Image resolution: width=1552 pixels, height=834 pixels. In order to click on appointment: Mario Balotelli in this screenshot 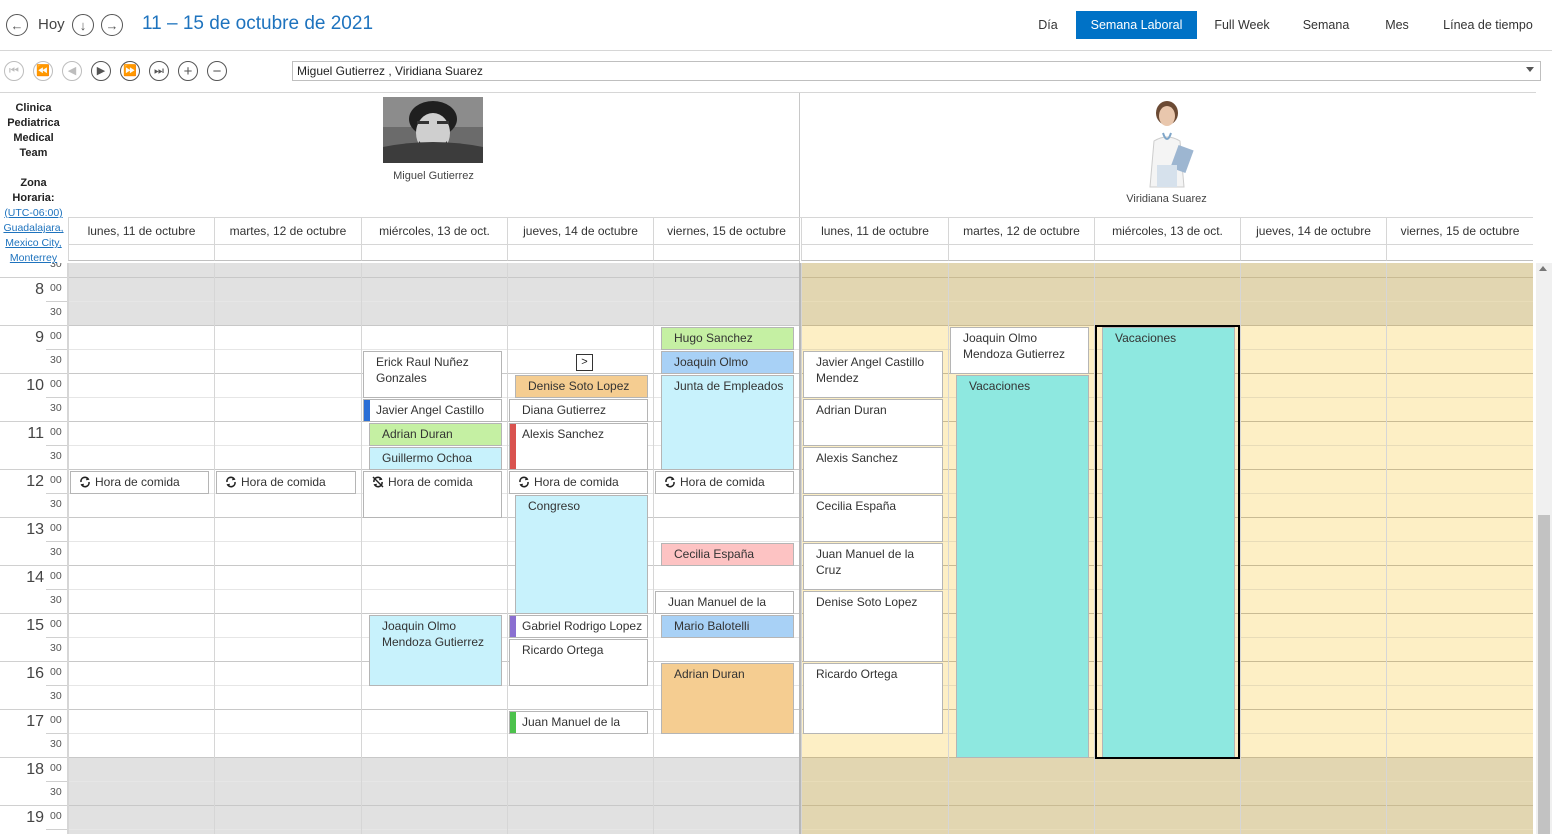, I will do `click(727, 626)`.